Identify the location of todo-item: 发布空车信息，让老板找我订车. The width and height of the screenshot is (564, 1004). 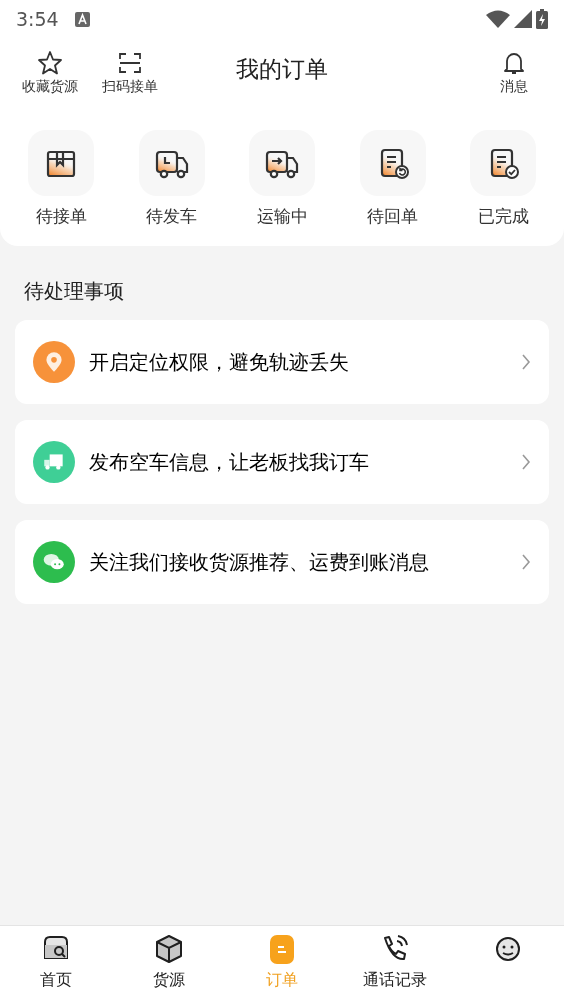
(282, 462).